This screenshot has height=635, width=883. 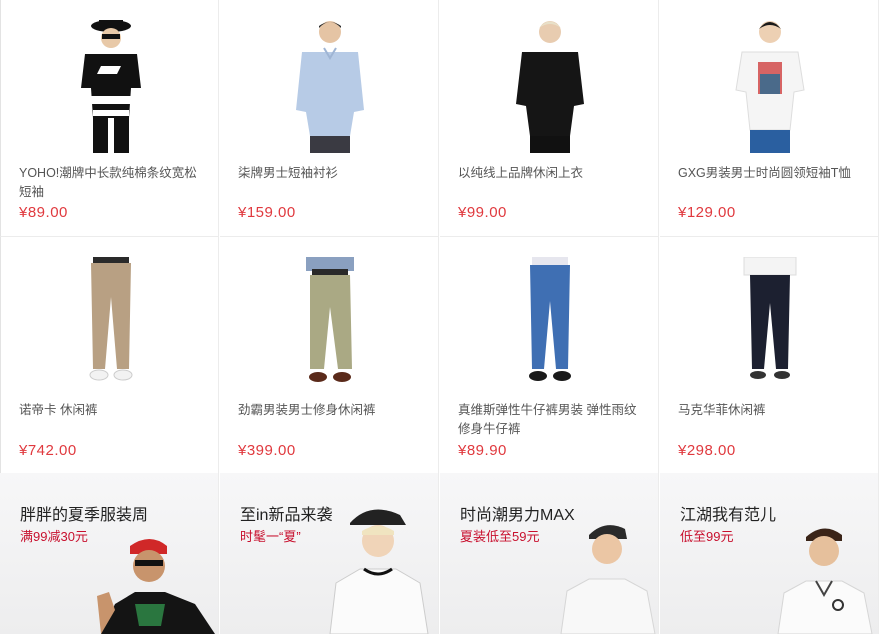 What do you see at coordinates (330, 173) in the screenshot?
I see `product-title: 柒牌男士短袖衬衫` at bounding box center [330, 173].